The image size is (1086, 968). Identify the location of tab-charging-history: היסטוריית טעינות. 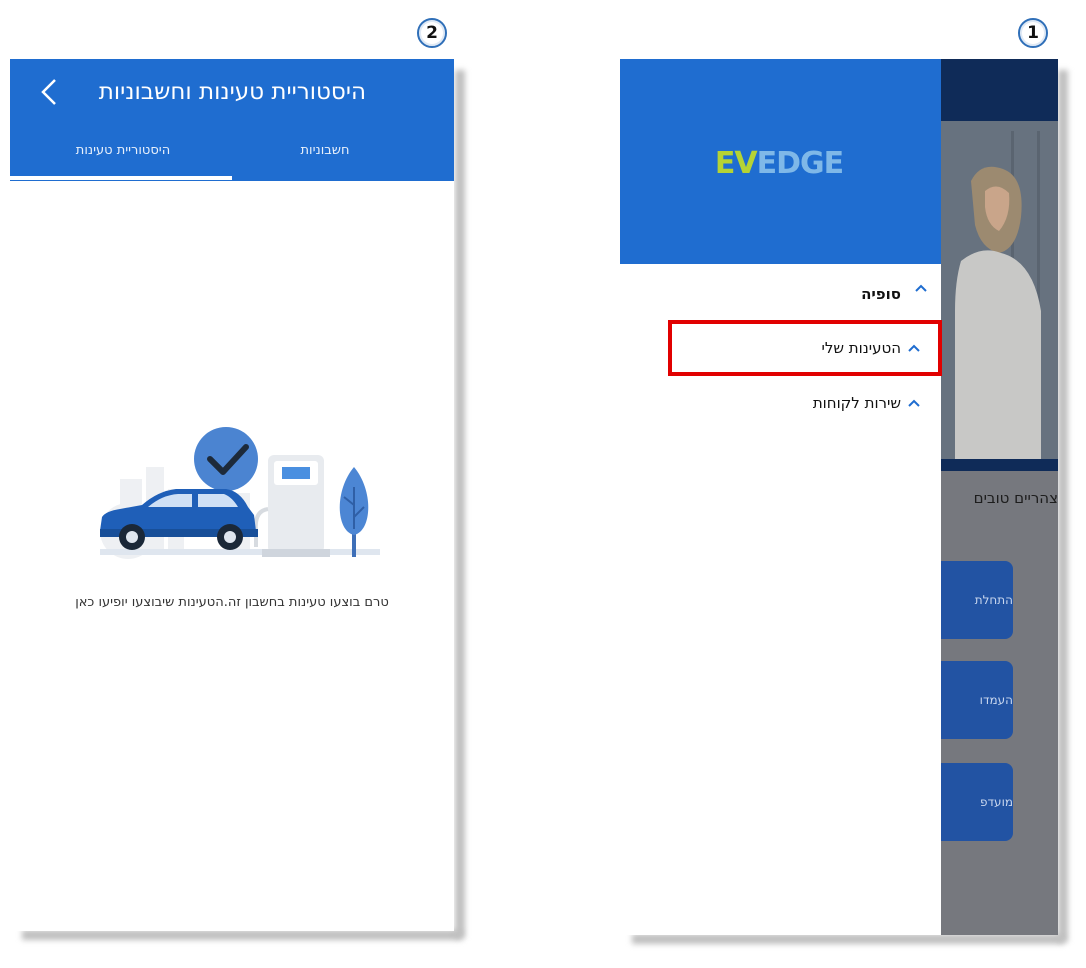
(123, 159).